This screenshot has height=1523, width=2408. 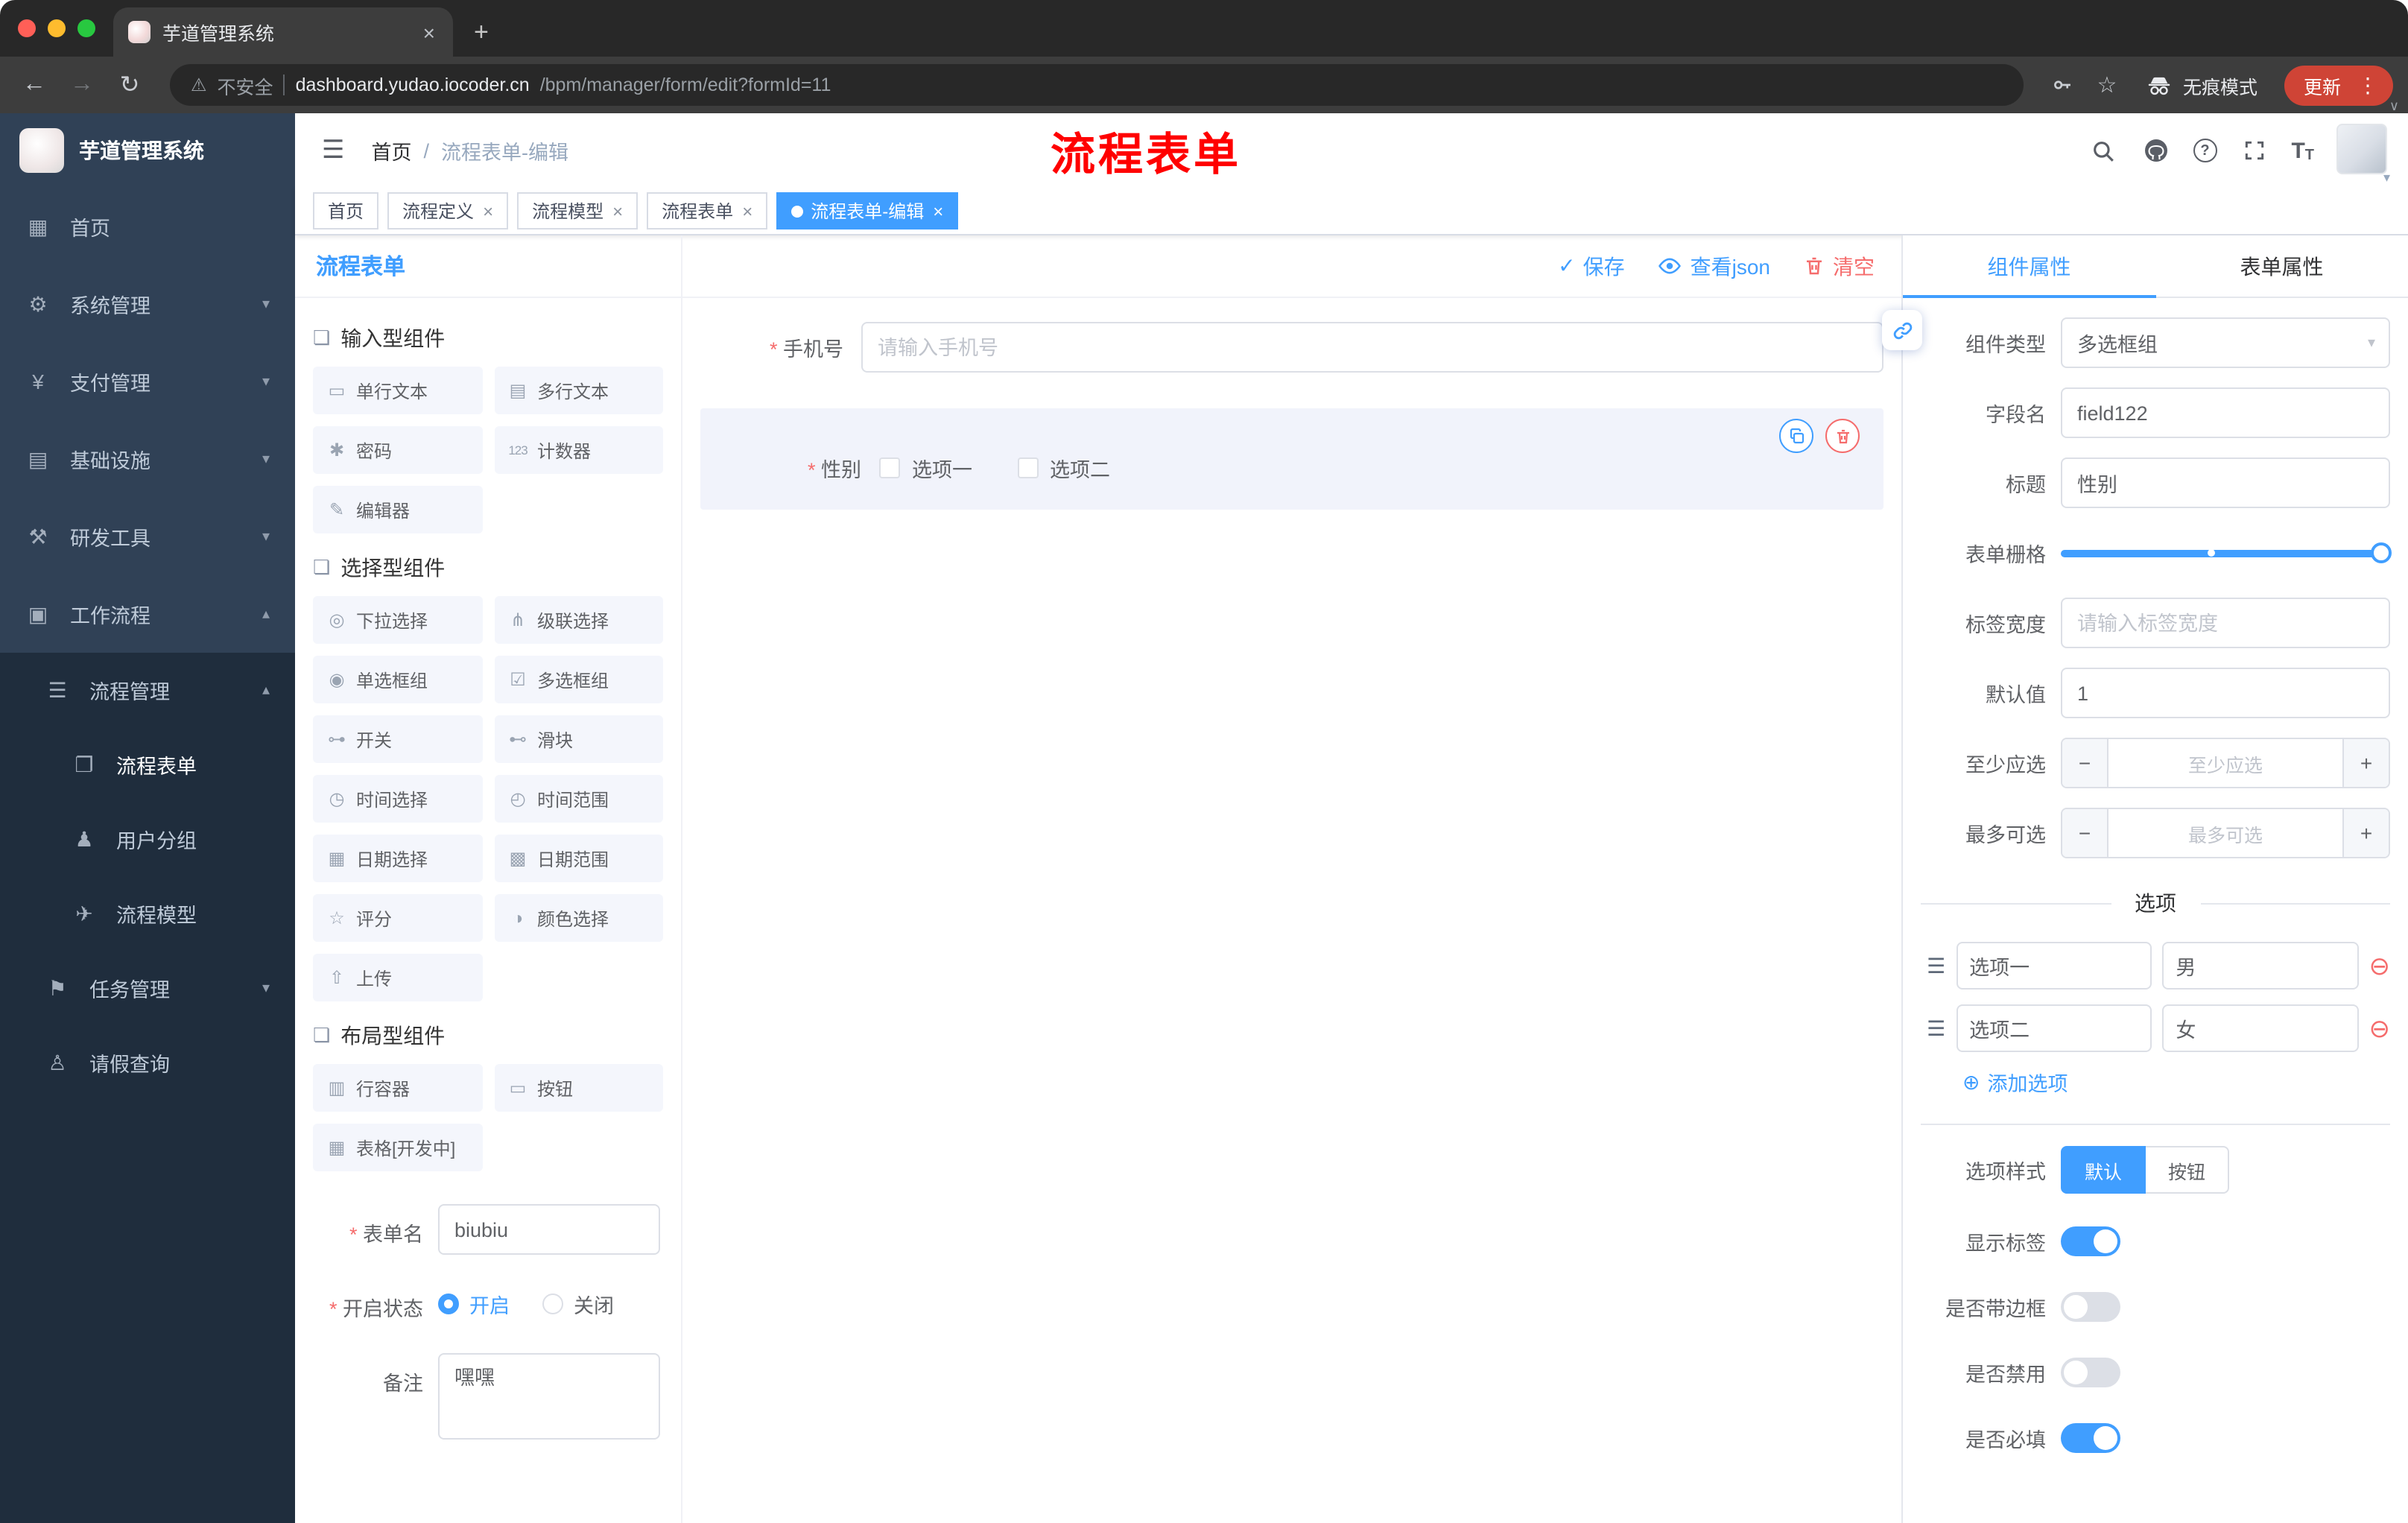 What do you see at coordinates (397, 1147) in the screenshot?
I see `palette-item-table: ▦ 表格[开发中]` at bounding box center [397, 1147].